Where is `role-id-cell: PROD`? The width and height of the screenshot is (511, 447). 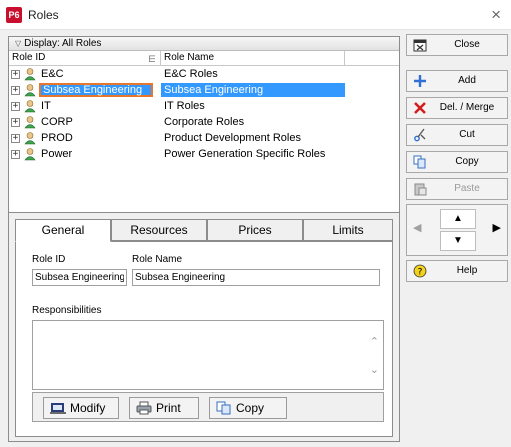 role-id-cell: PROD is located at coordinates (57, 138).